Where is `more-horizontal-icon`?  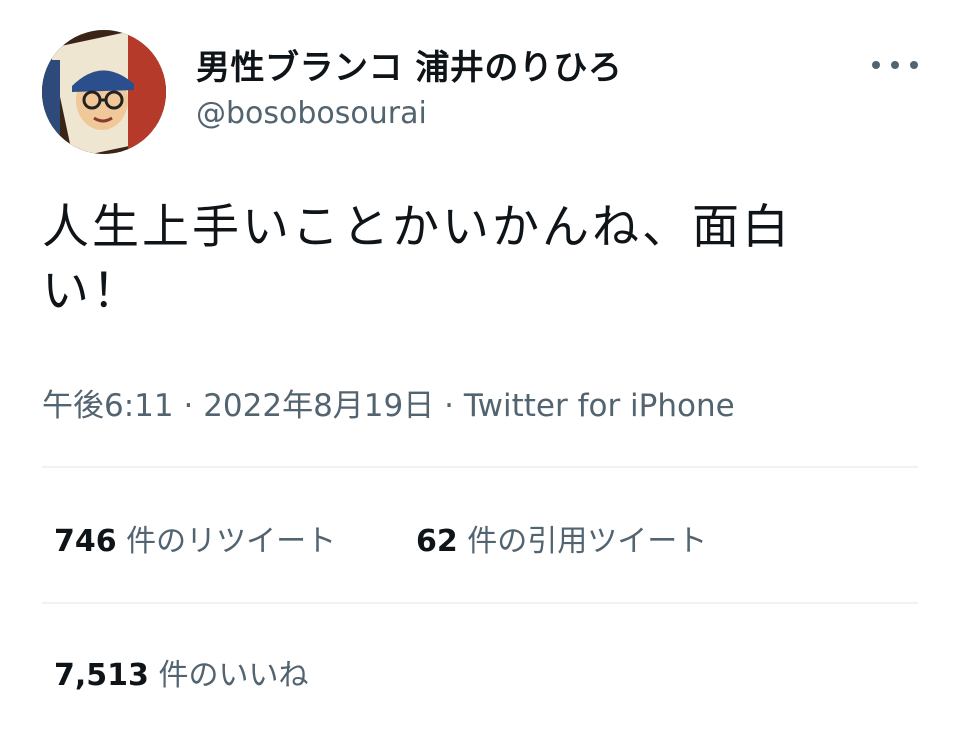
more-horizontal-icon is located at coordinates (895, 65).